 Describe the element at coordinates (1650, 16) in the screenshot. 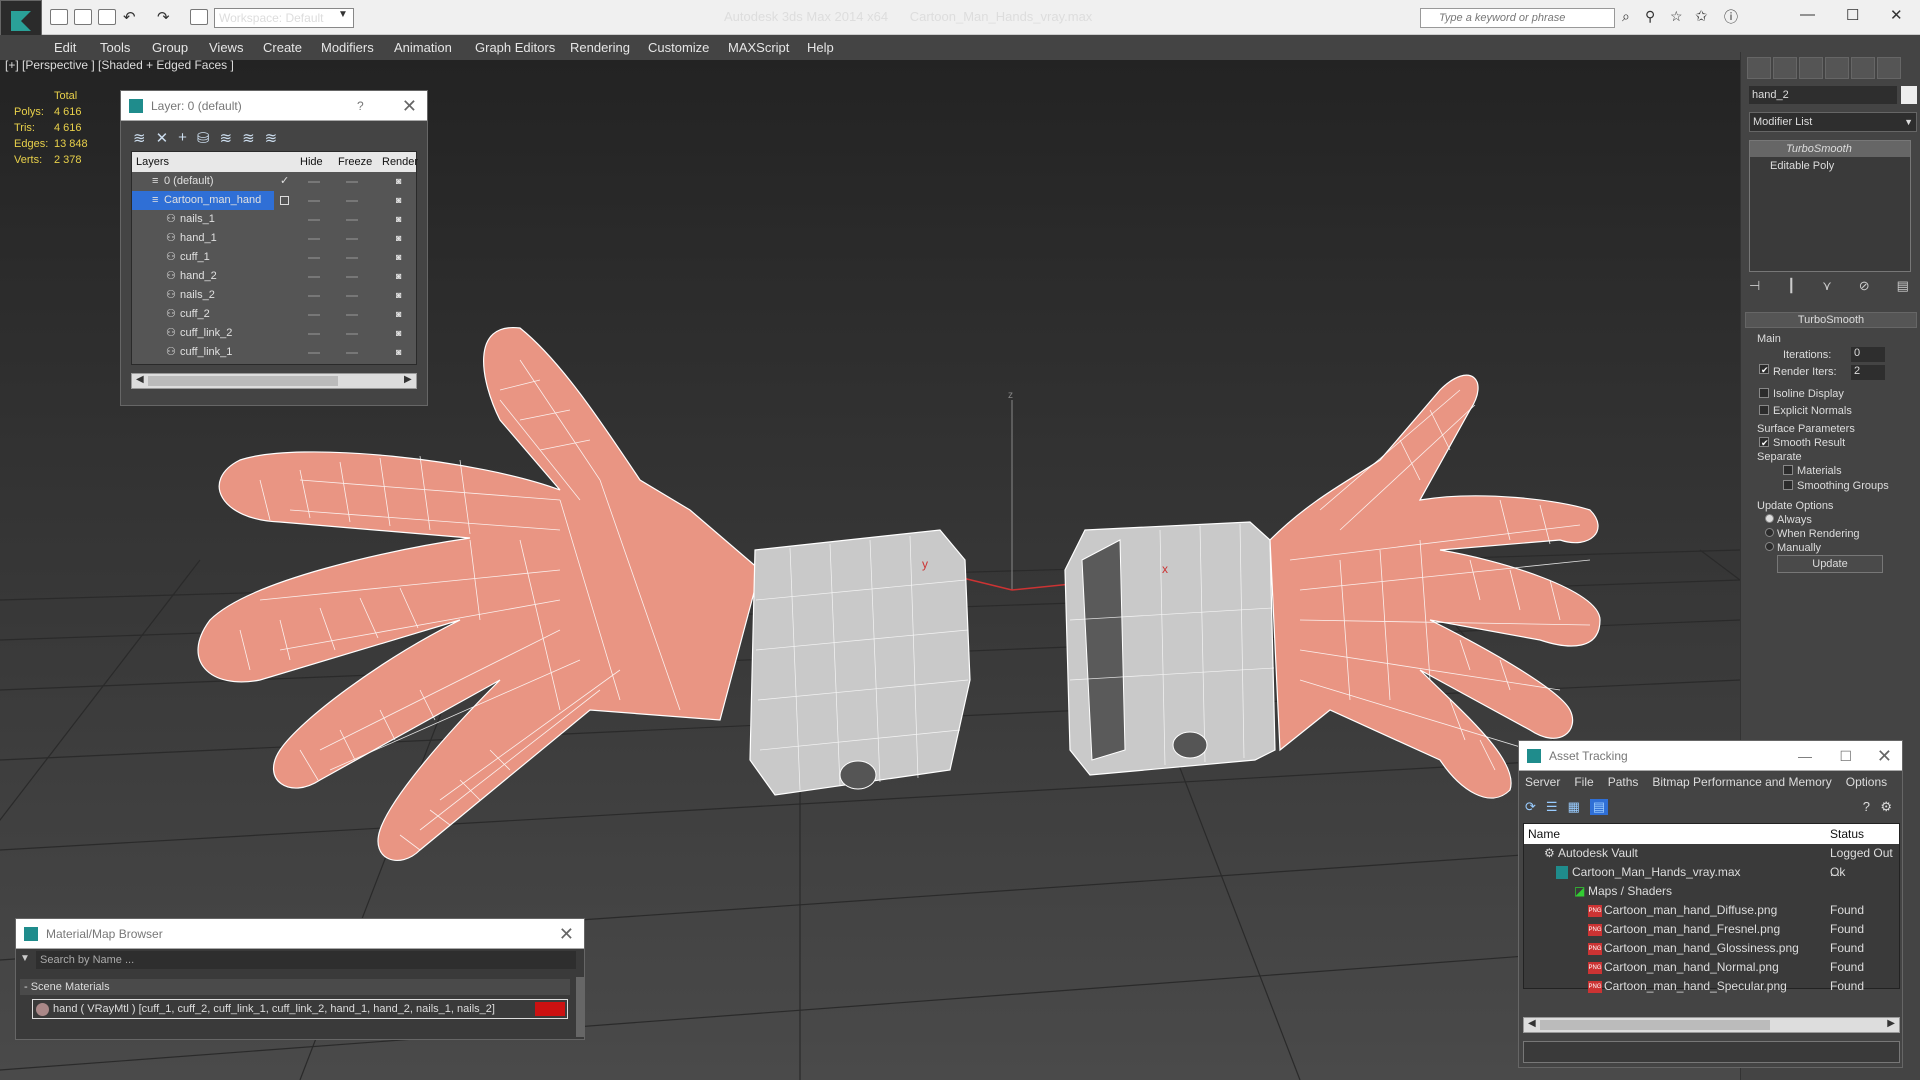

I see `communication-center-icon: ⚲` at that location.